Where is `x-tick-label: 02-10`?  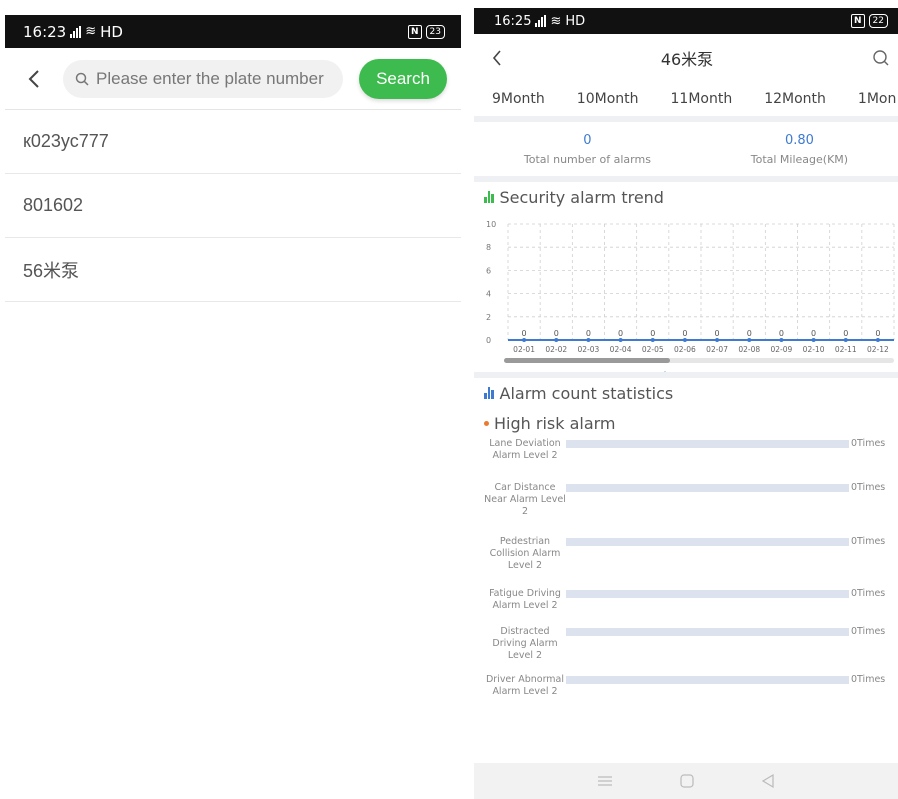 x-tick-label: 02-10 is located at coordinates (814, 349).